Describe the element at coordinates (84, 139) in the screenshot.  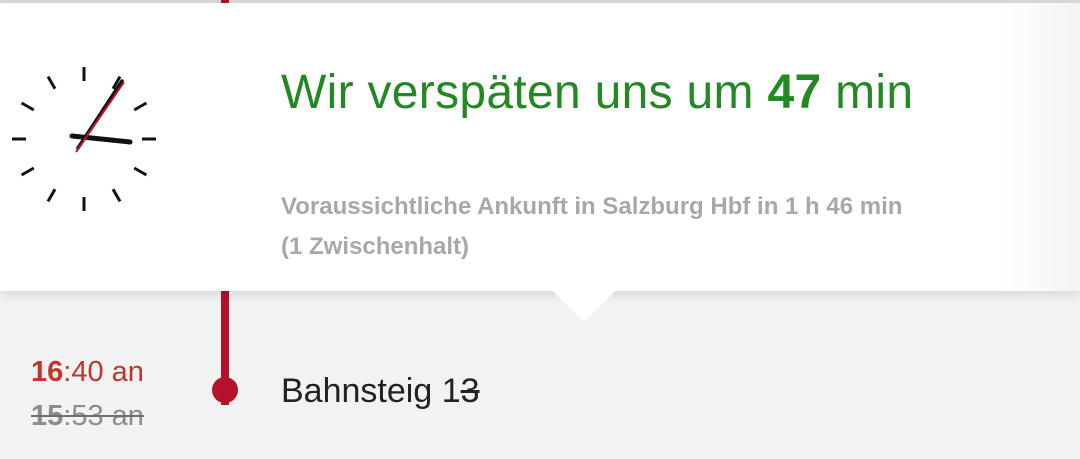
I see `clock-icon` at that location.